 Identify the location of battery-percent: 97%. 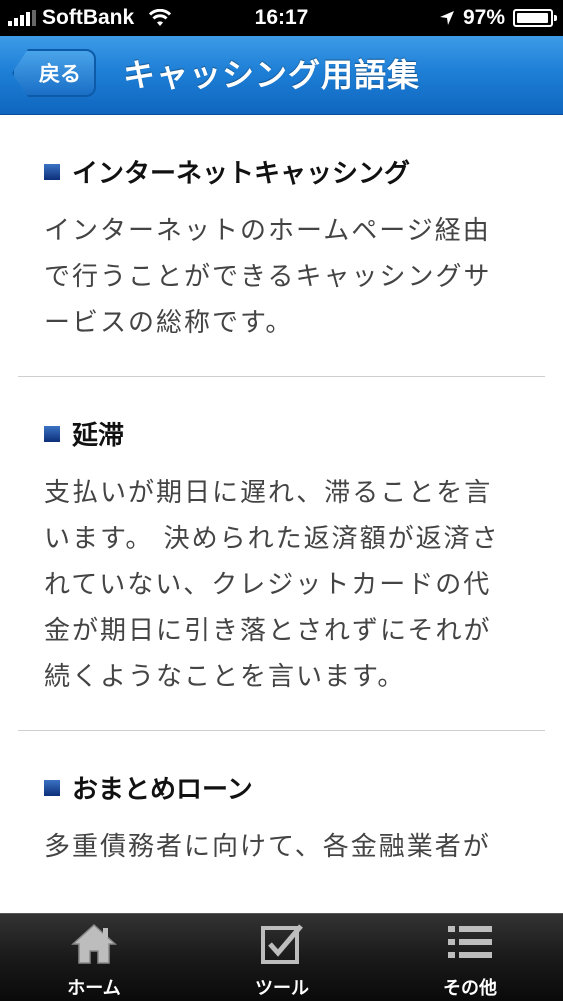
(483, 17).